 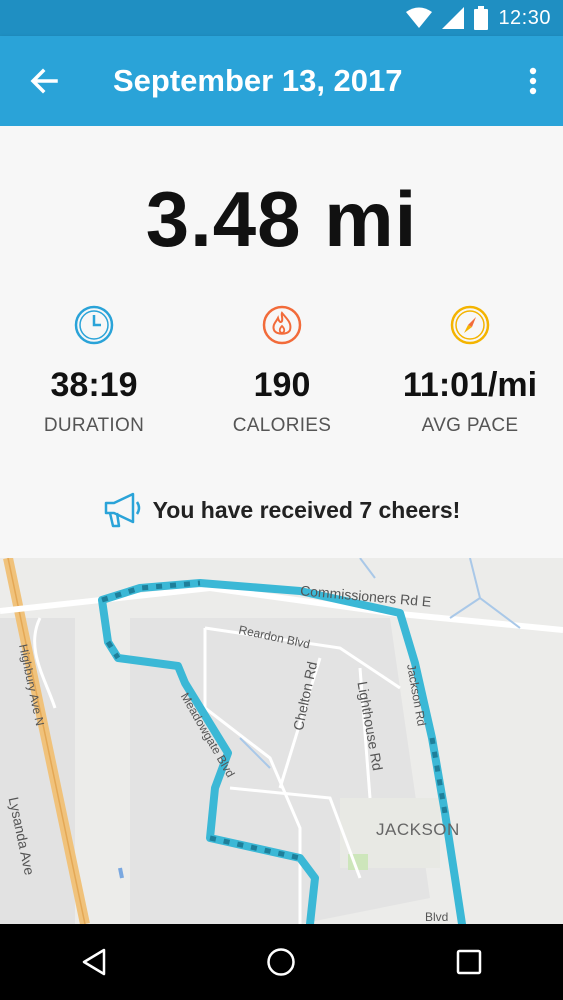 I want to click on nav-back-button, so click(x=94, y=962).